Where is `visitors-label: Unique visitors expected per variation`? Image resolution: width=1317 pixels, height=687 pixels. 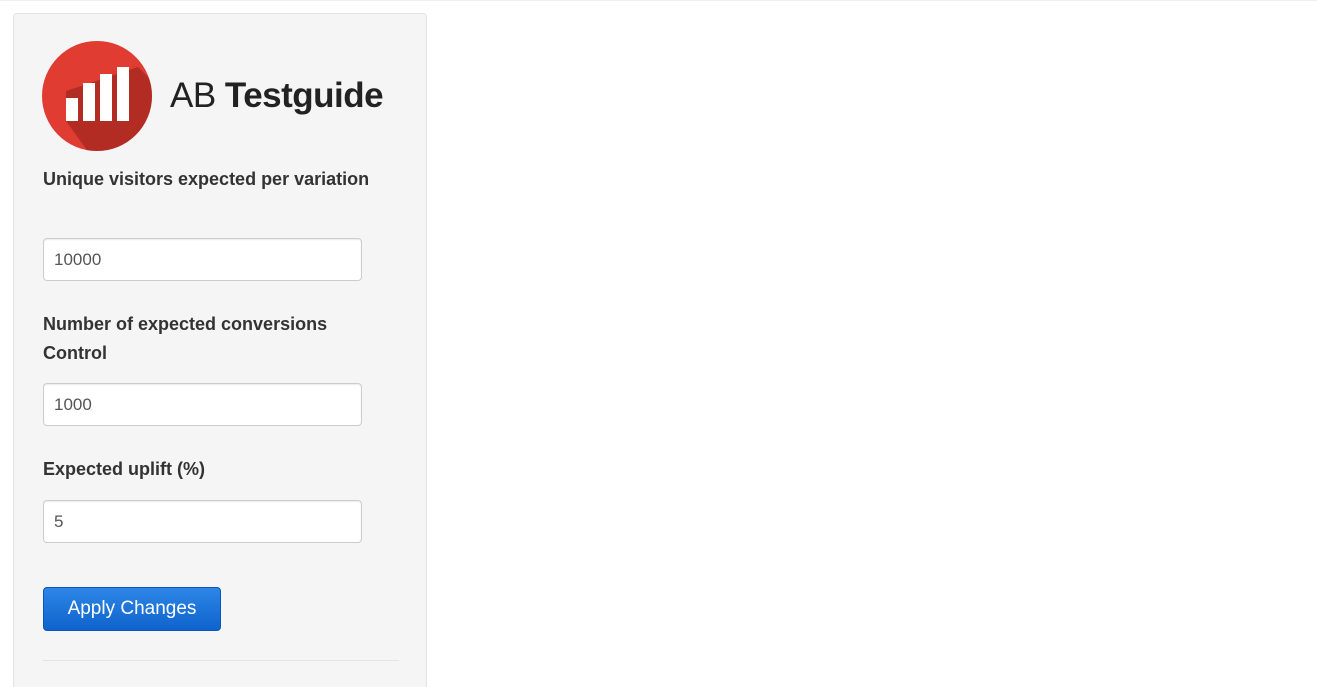
visitors-label: Unique visitors expected per variation is located at coordinates (206, 179).